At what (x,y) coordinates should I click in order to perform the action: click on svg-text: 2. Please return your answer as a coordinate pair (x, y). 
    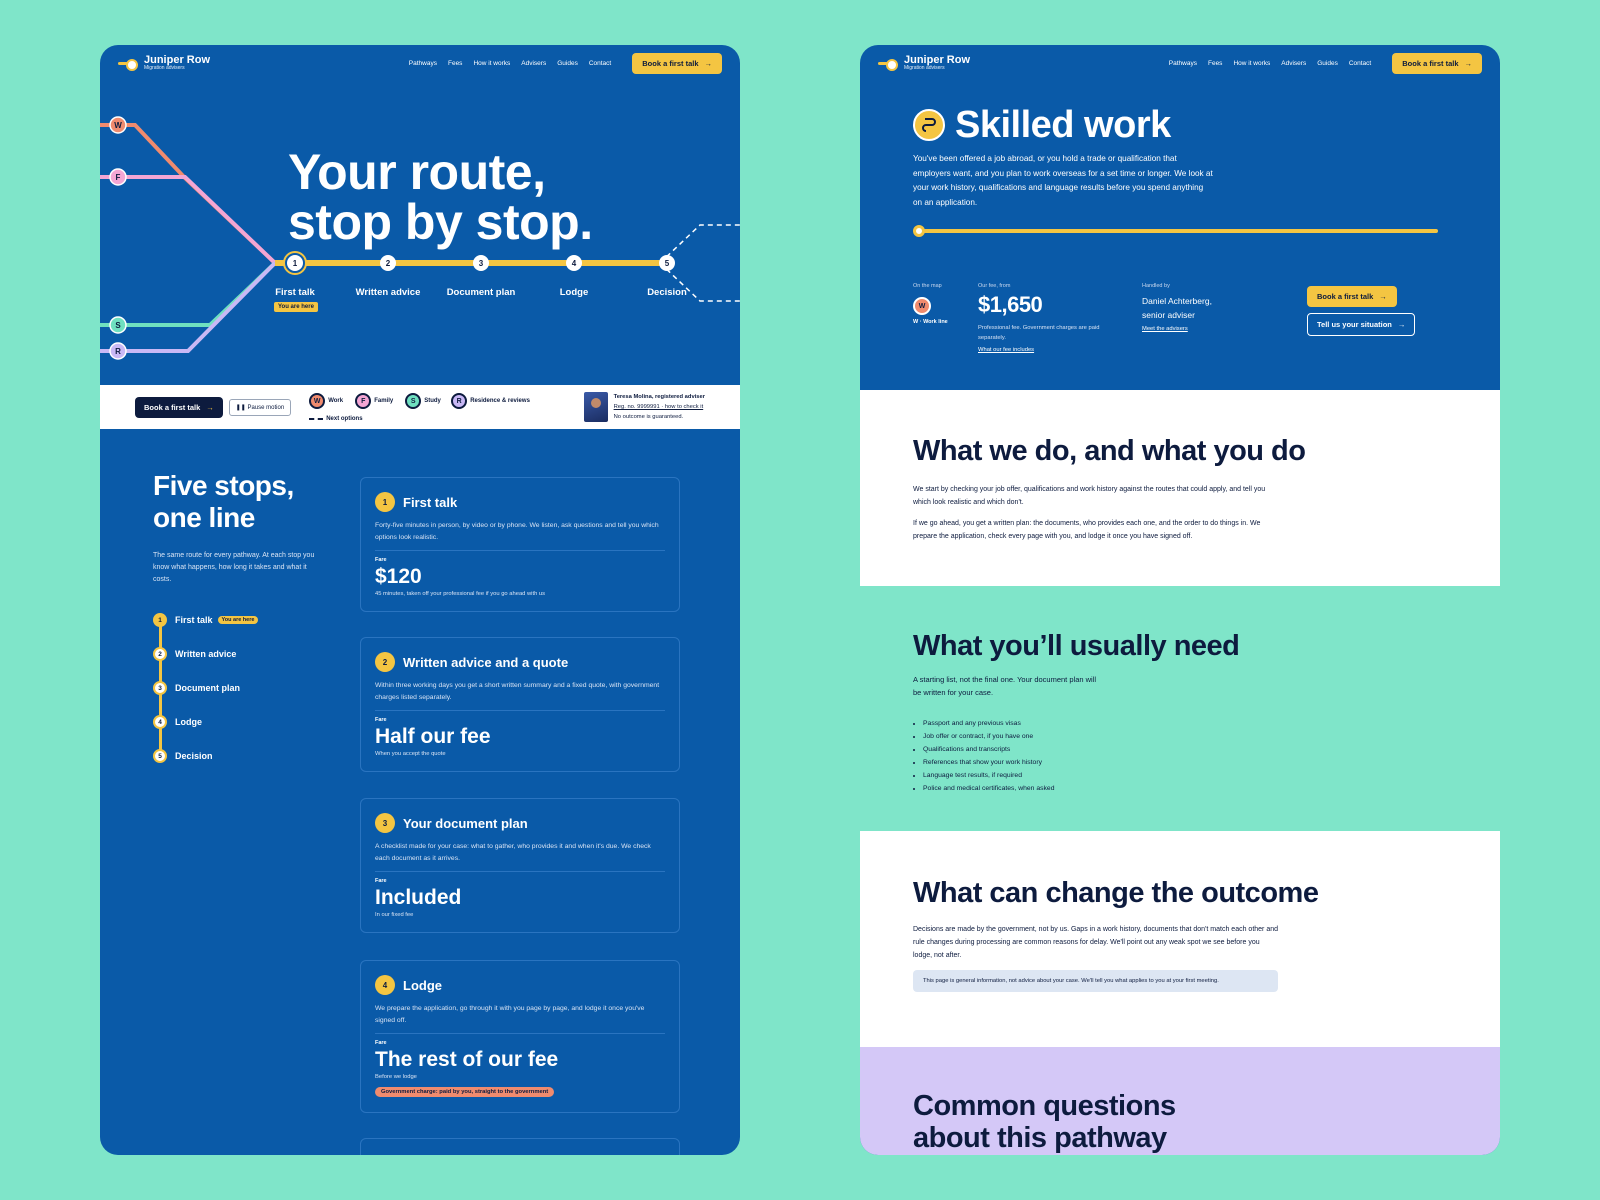
    Looking at the image, I should click on (388, 263).